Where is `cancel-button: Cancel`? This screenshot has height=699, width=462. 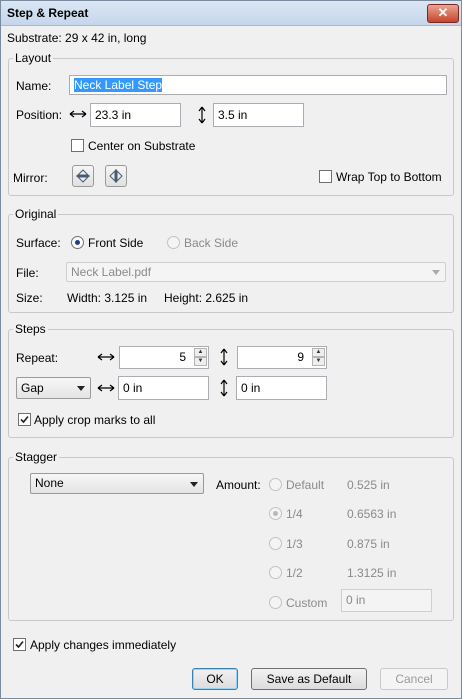 cancel-button: Cancel is located at coordinates (414, 679).